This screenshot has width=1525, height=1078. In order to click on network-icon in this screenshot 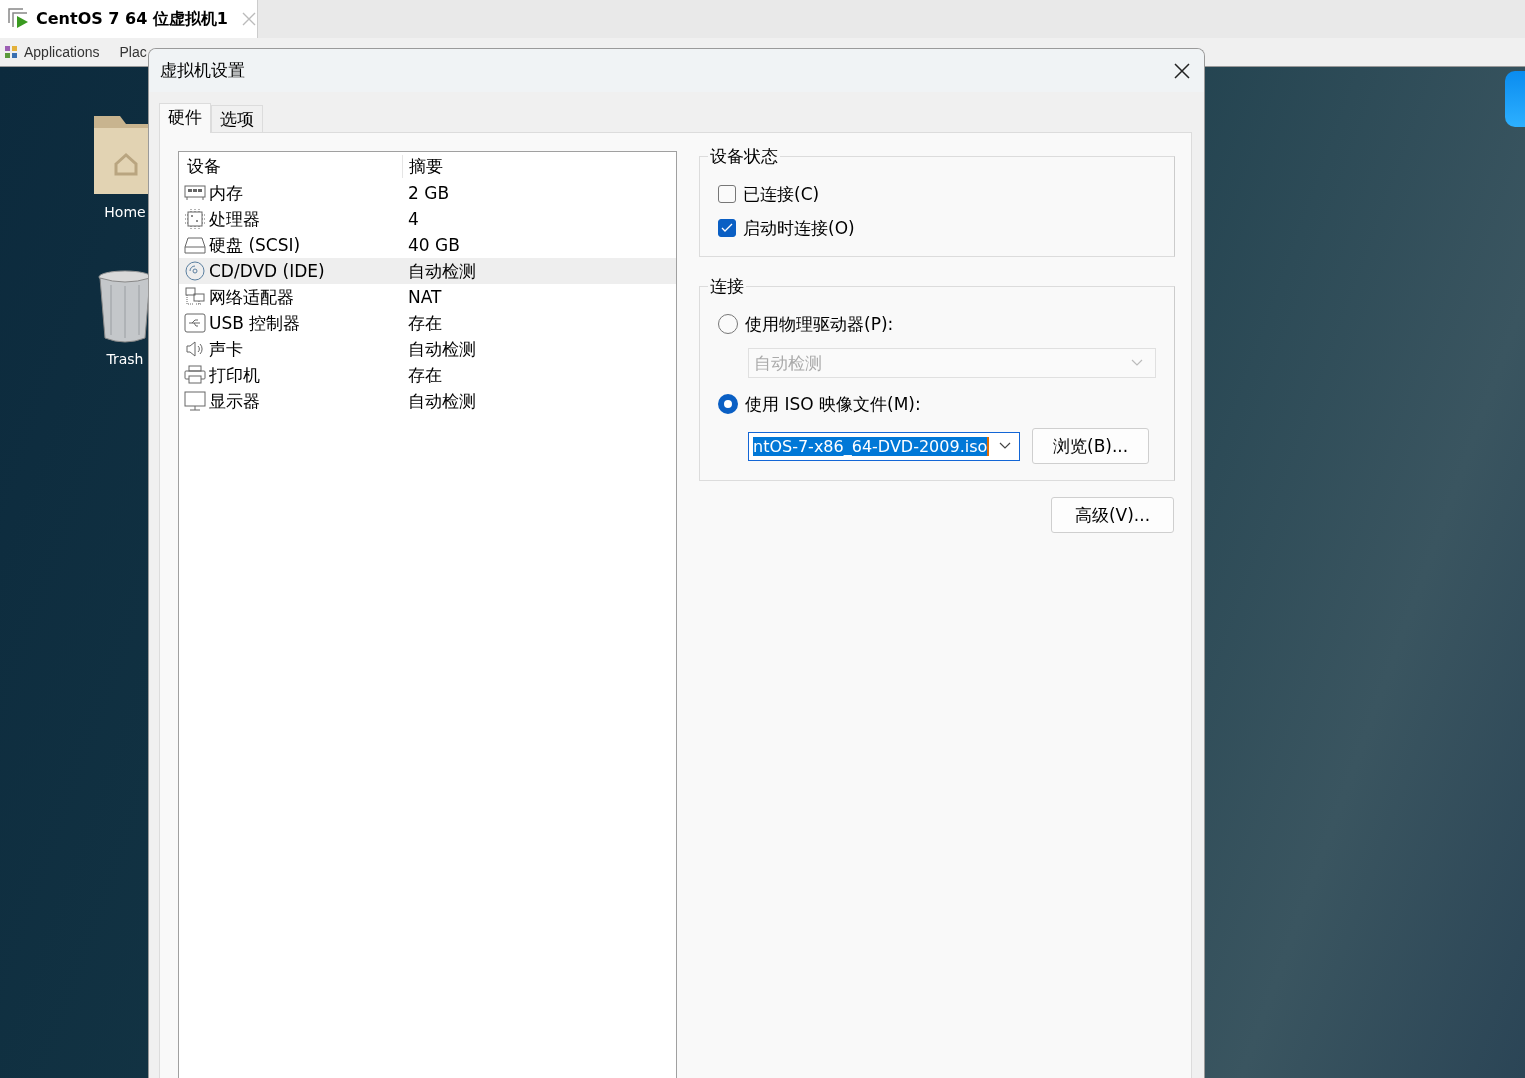, I will do `click(195, 297)`.